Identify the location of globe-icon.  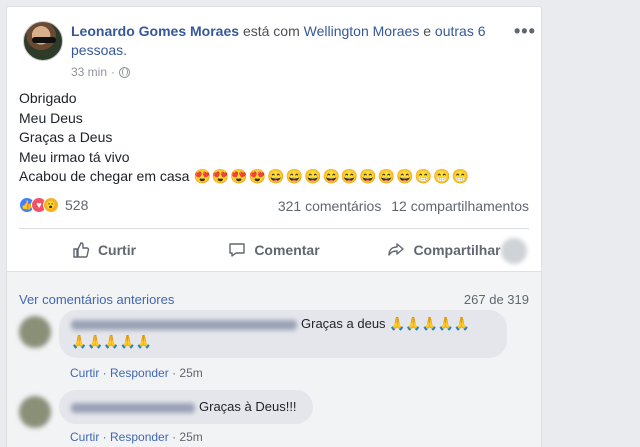
(125, 72).